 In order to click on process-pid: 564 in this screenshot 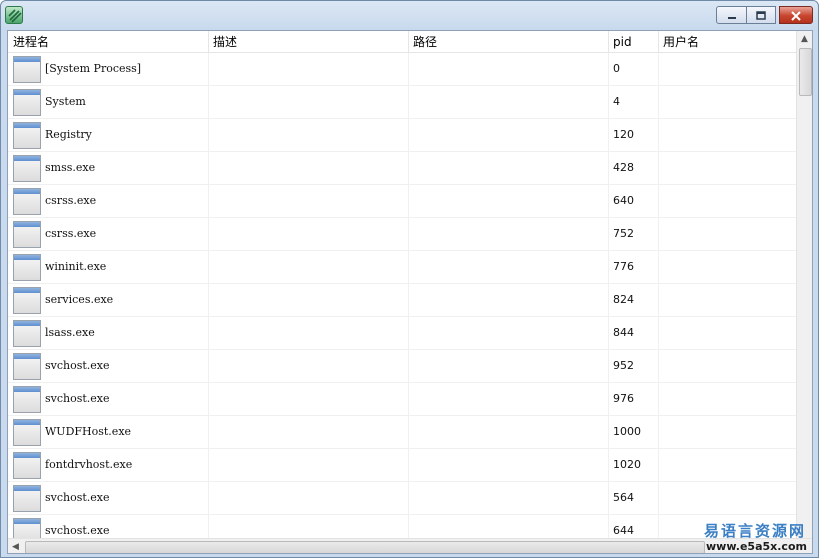, I will do `click(623, 497)`.